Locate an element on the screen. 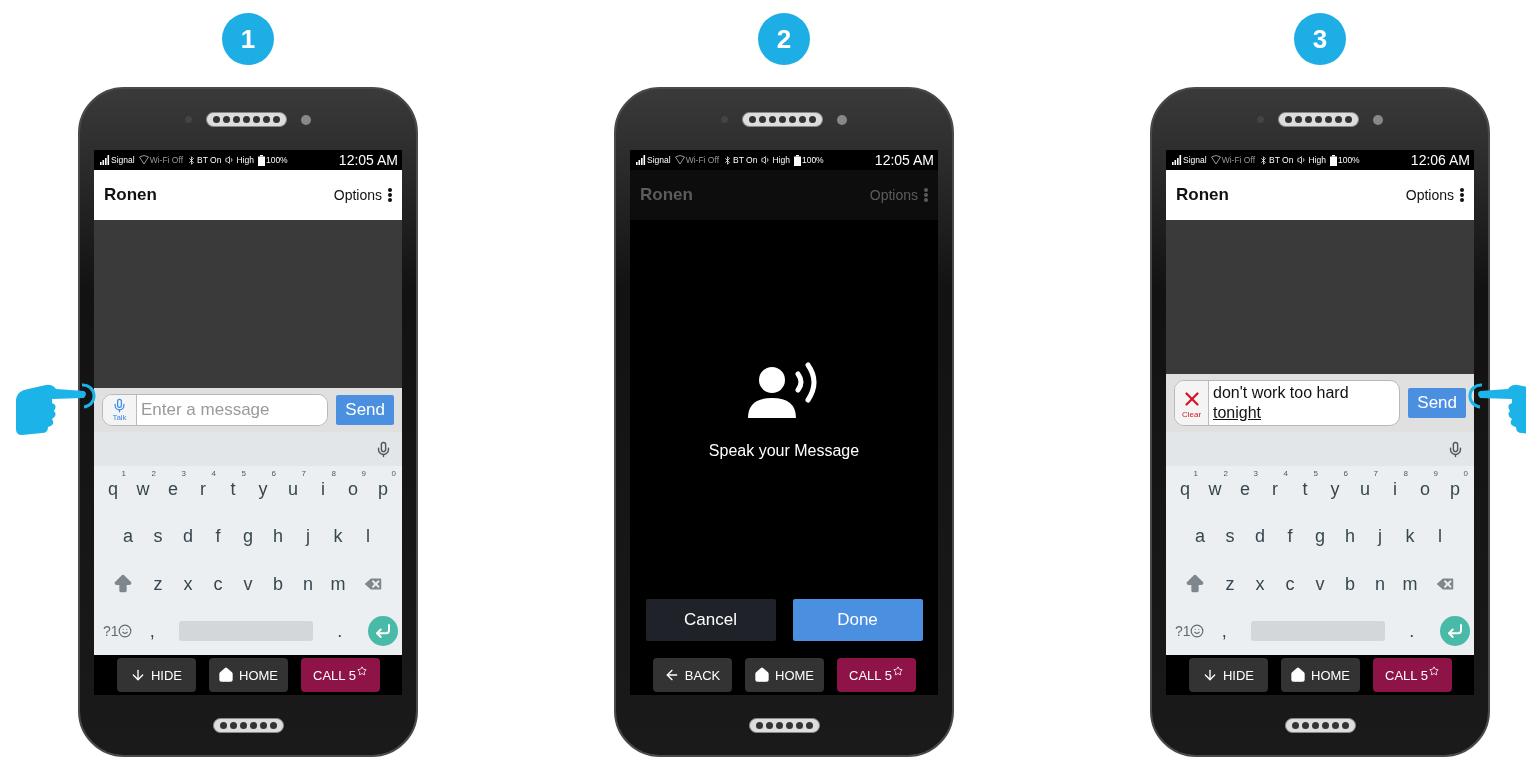 This screenshot has height=757, width=1528. cancel-button: Cancel is located at coordinates (710, 620).